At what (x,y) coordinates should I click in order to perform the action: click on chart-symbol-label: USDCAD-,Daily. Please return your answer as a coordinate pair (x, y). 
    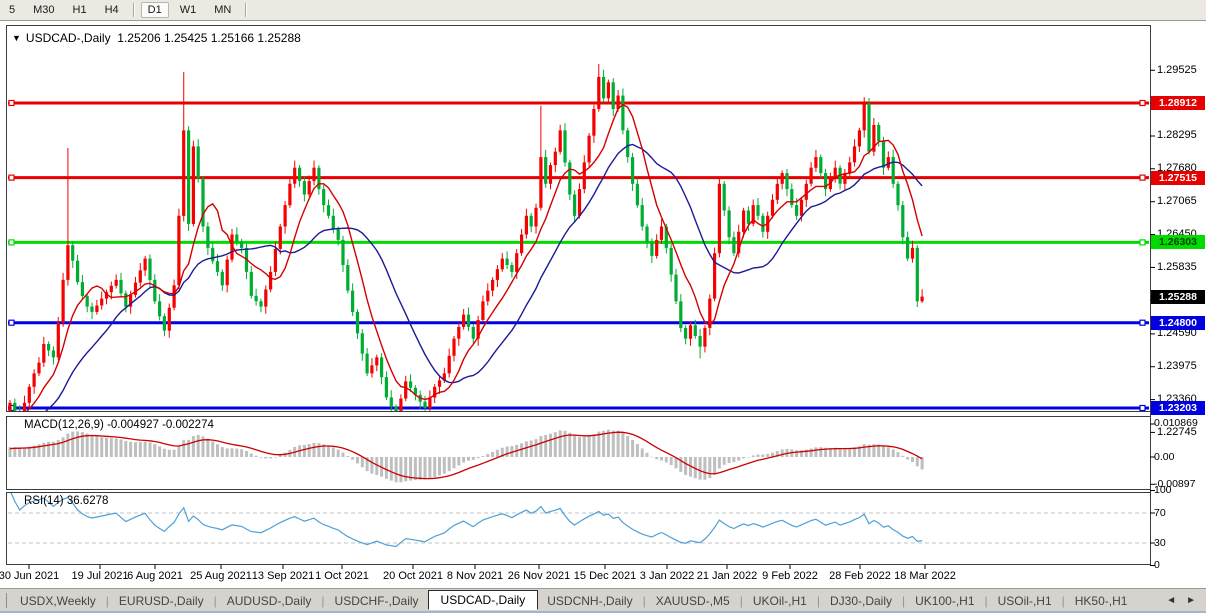
    Looking at the image, I should click on (68, 38).